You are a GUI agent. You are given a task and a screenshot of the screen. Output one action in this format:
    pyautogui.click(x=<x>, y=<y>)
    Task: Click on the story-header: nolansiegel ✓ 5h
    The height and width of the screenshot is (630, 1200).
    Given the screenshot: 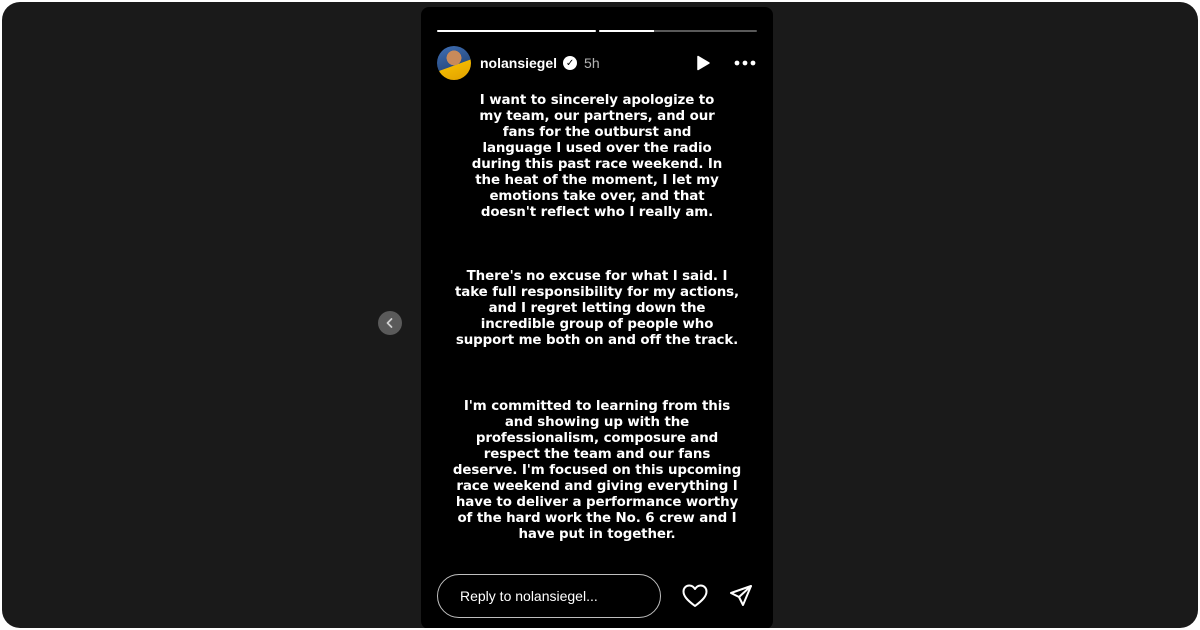 What is the action you would take?
    pyautogui.click(x=597, y=63)
    